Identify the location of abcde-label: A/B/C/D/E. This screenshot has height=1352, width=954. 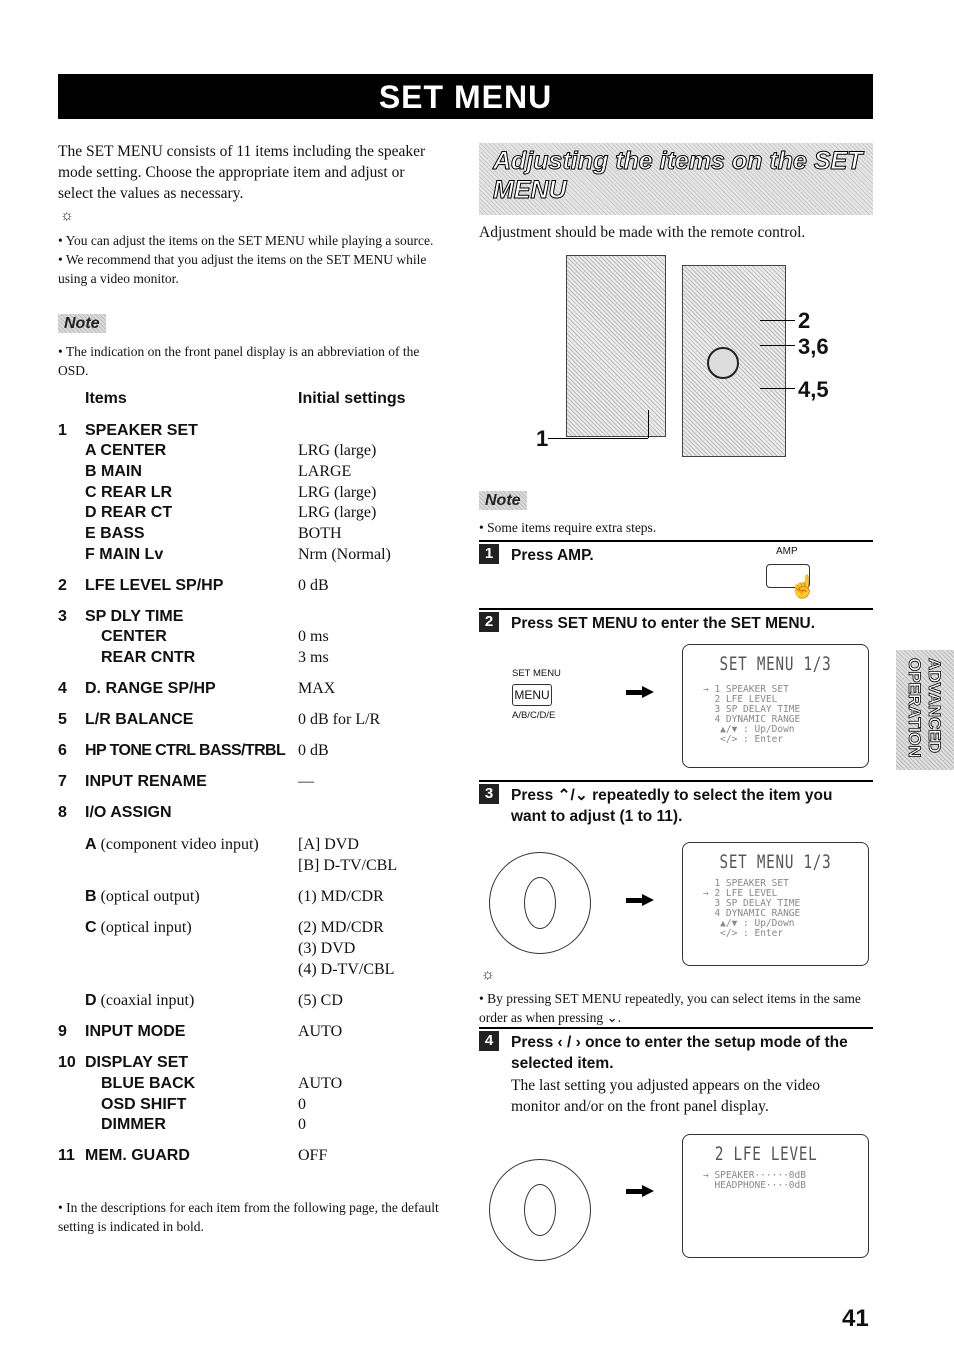
(534, 715).